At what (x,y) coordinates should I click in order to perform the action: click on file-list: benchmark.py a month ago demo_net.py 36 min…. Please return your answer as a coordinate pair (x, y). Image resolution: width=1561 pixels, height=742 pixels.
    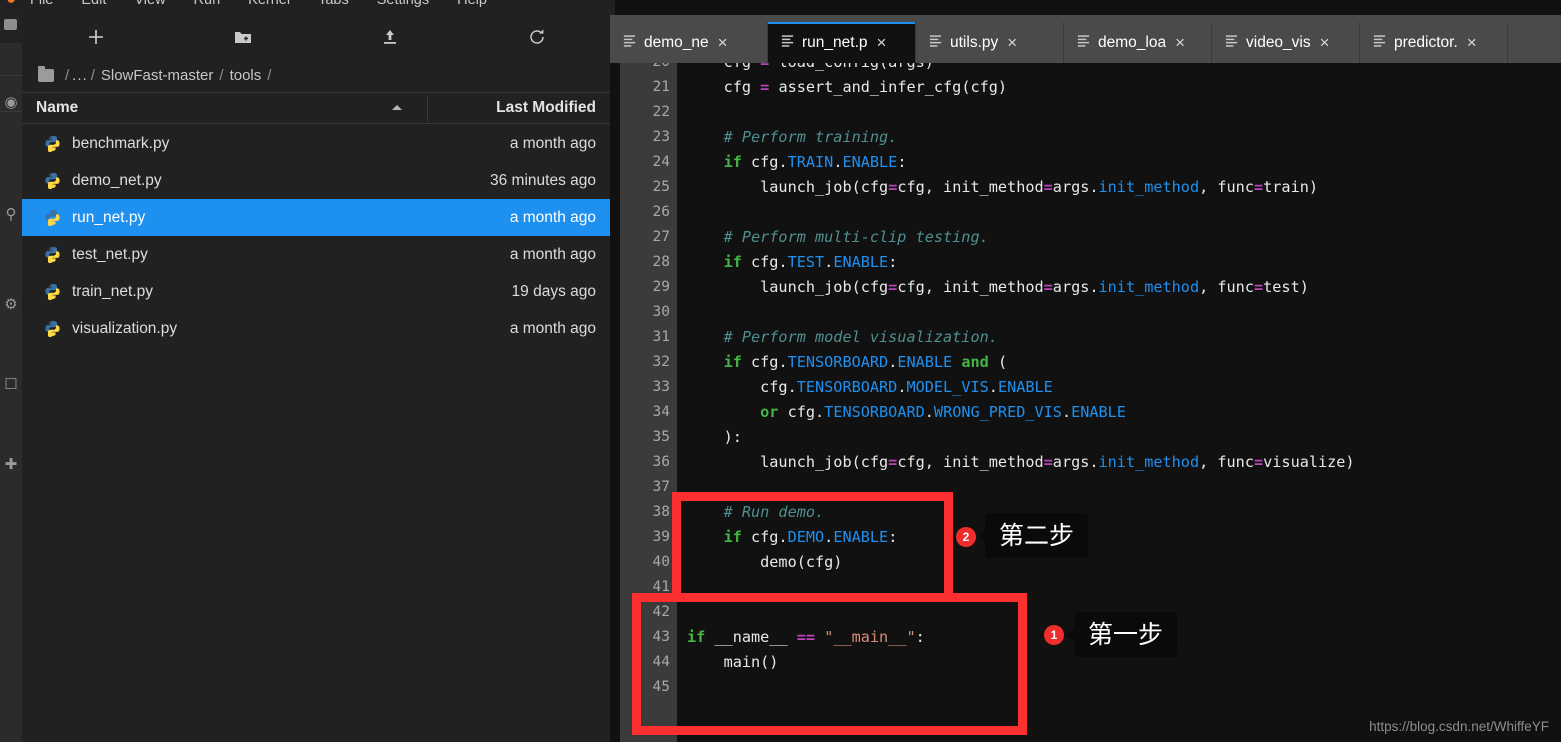
    Looking at the image, I should click on (316, 236).